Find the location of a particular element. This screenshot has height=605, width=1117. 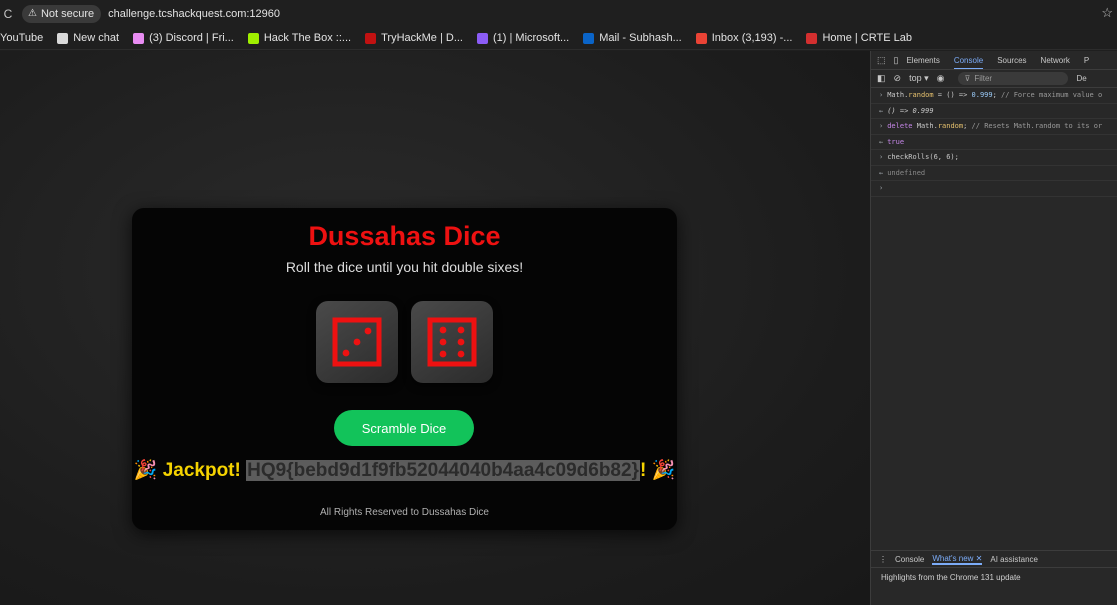

console-token: delete is located at coordinates (902, 126).